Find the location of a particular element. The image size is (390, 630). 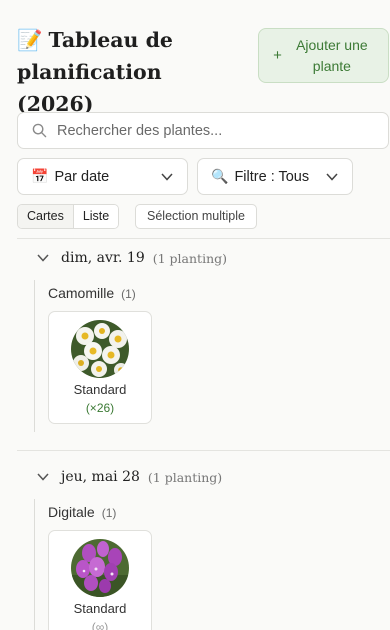

sort-select-label: Par date is located at coordinates (82, 176).